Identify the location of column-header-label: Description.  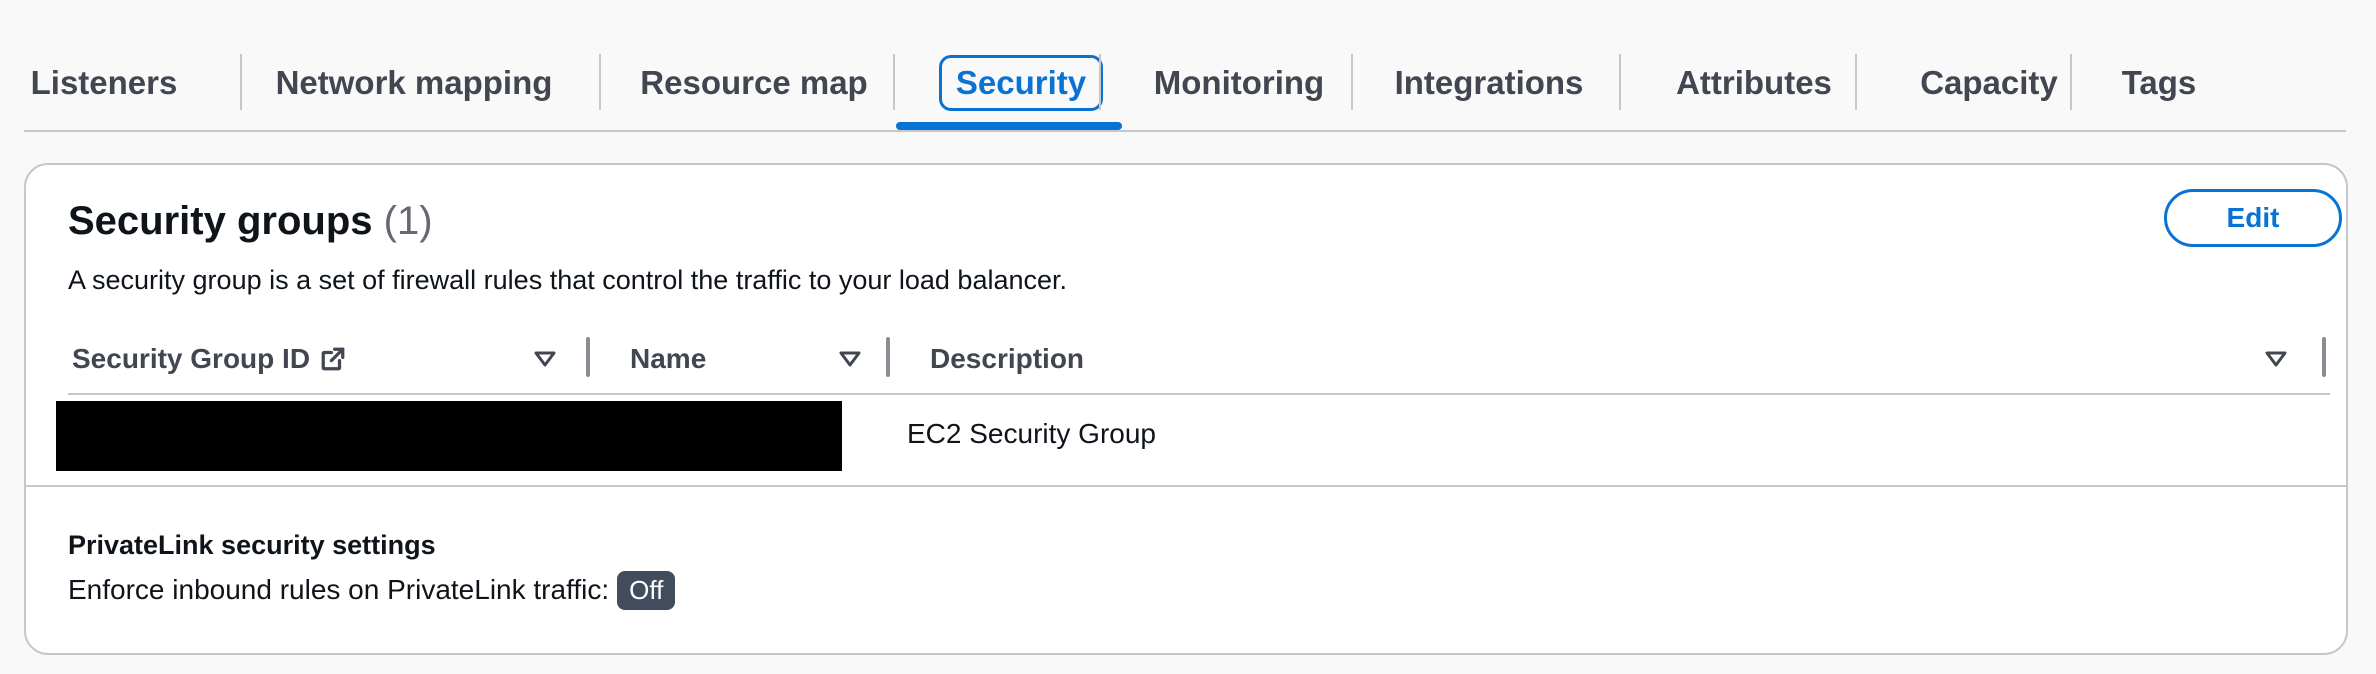
(1007, 358).